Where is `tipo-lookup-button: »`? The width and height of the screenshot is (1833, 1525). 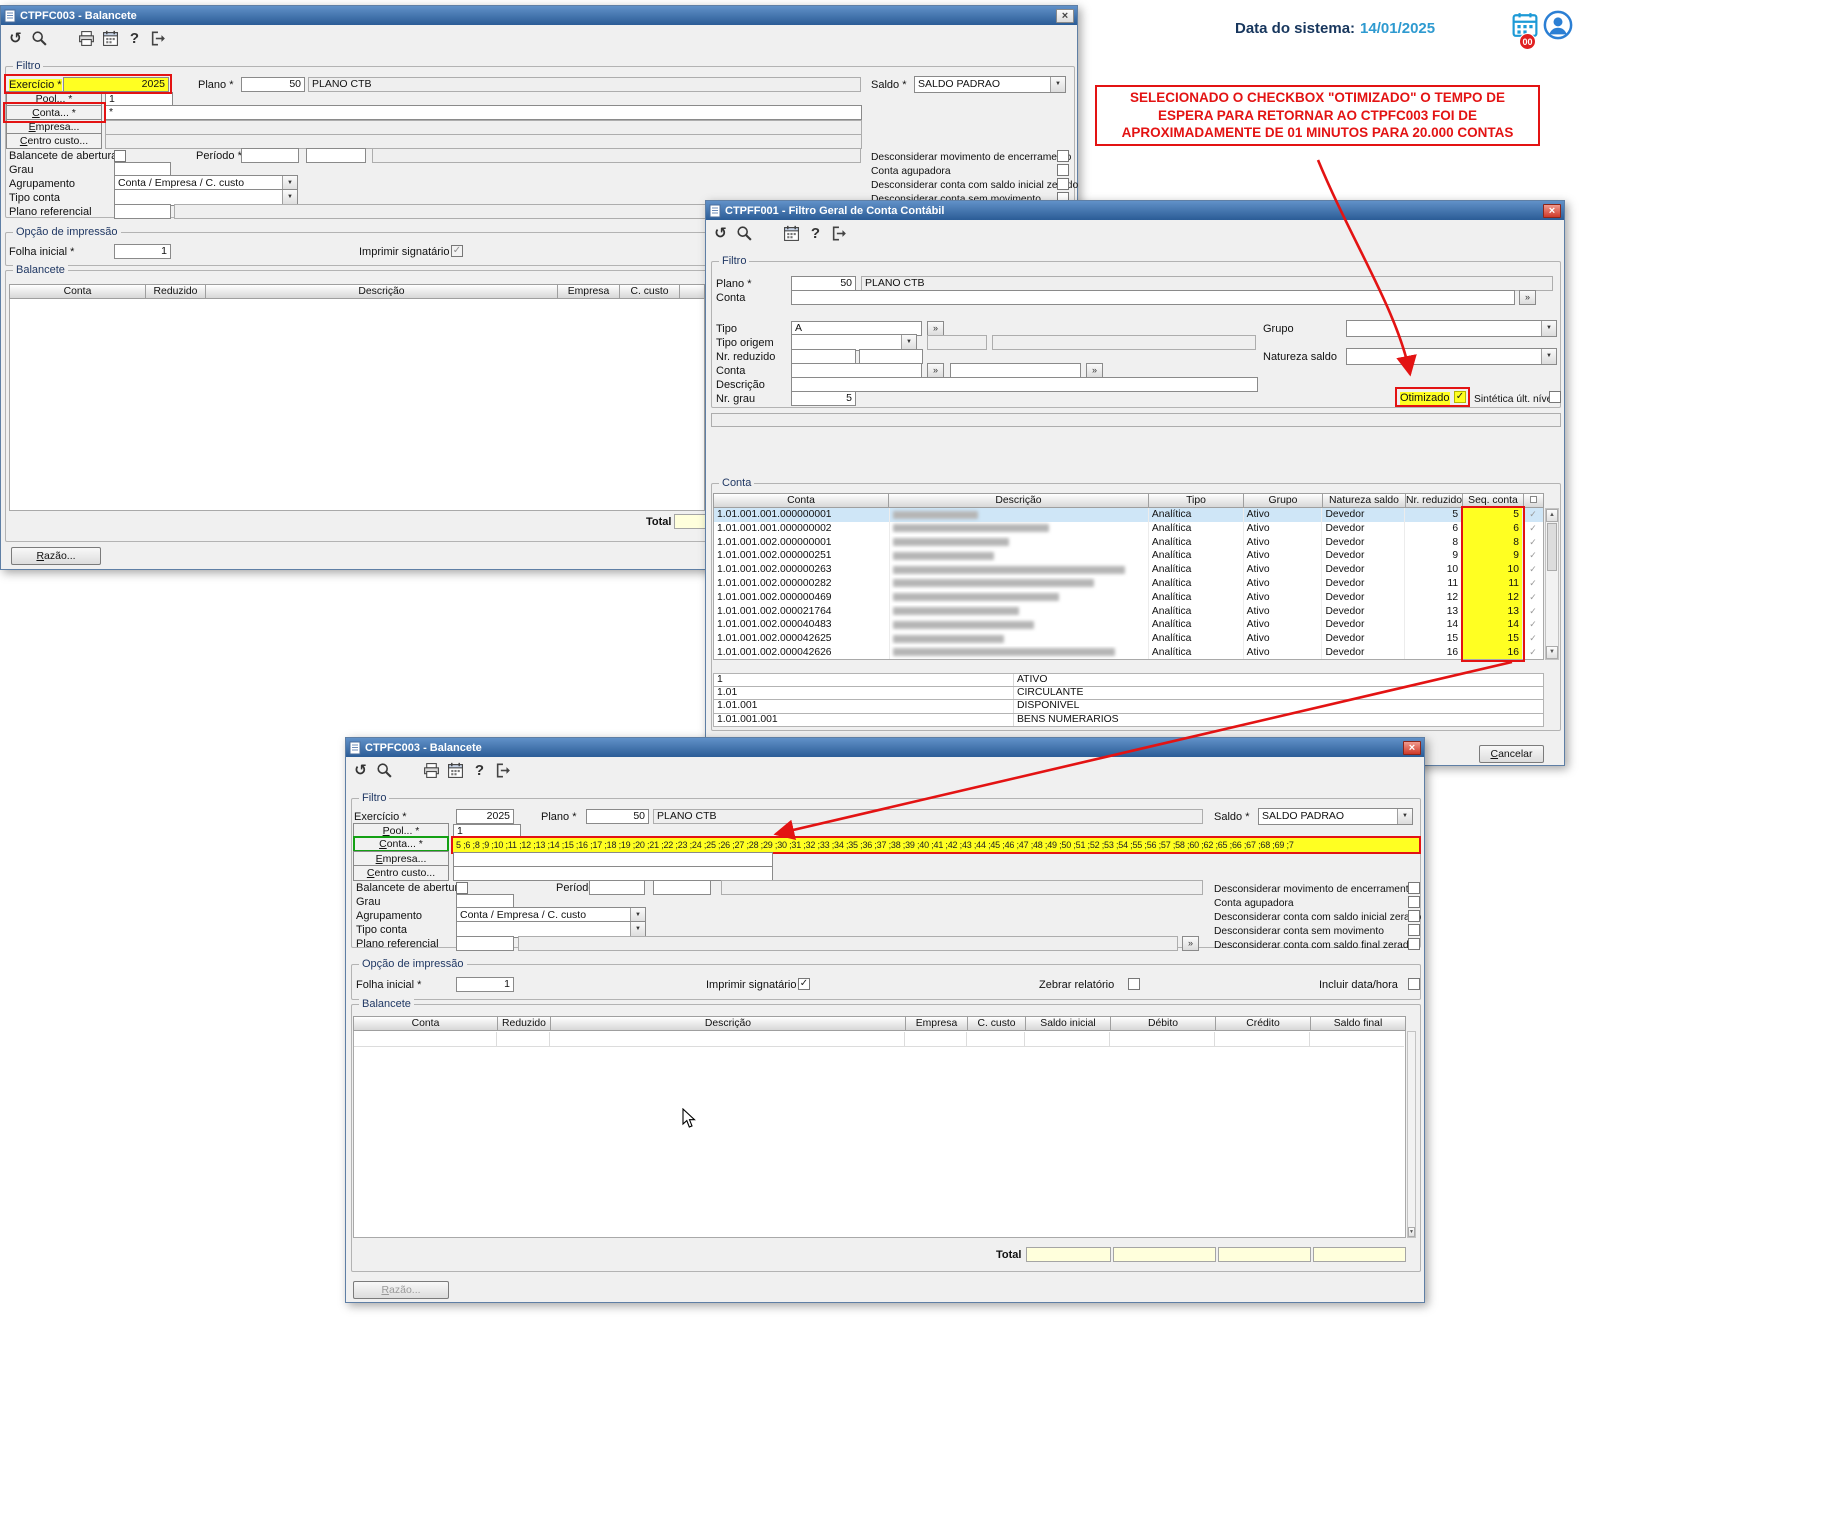 tipo-lookup-button: » is located at coordinates (935, 328).